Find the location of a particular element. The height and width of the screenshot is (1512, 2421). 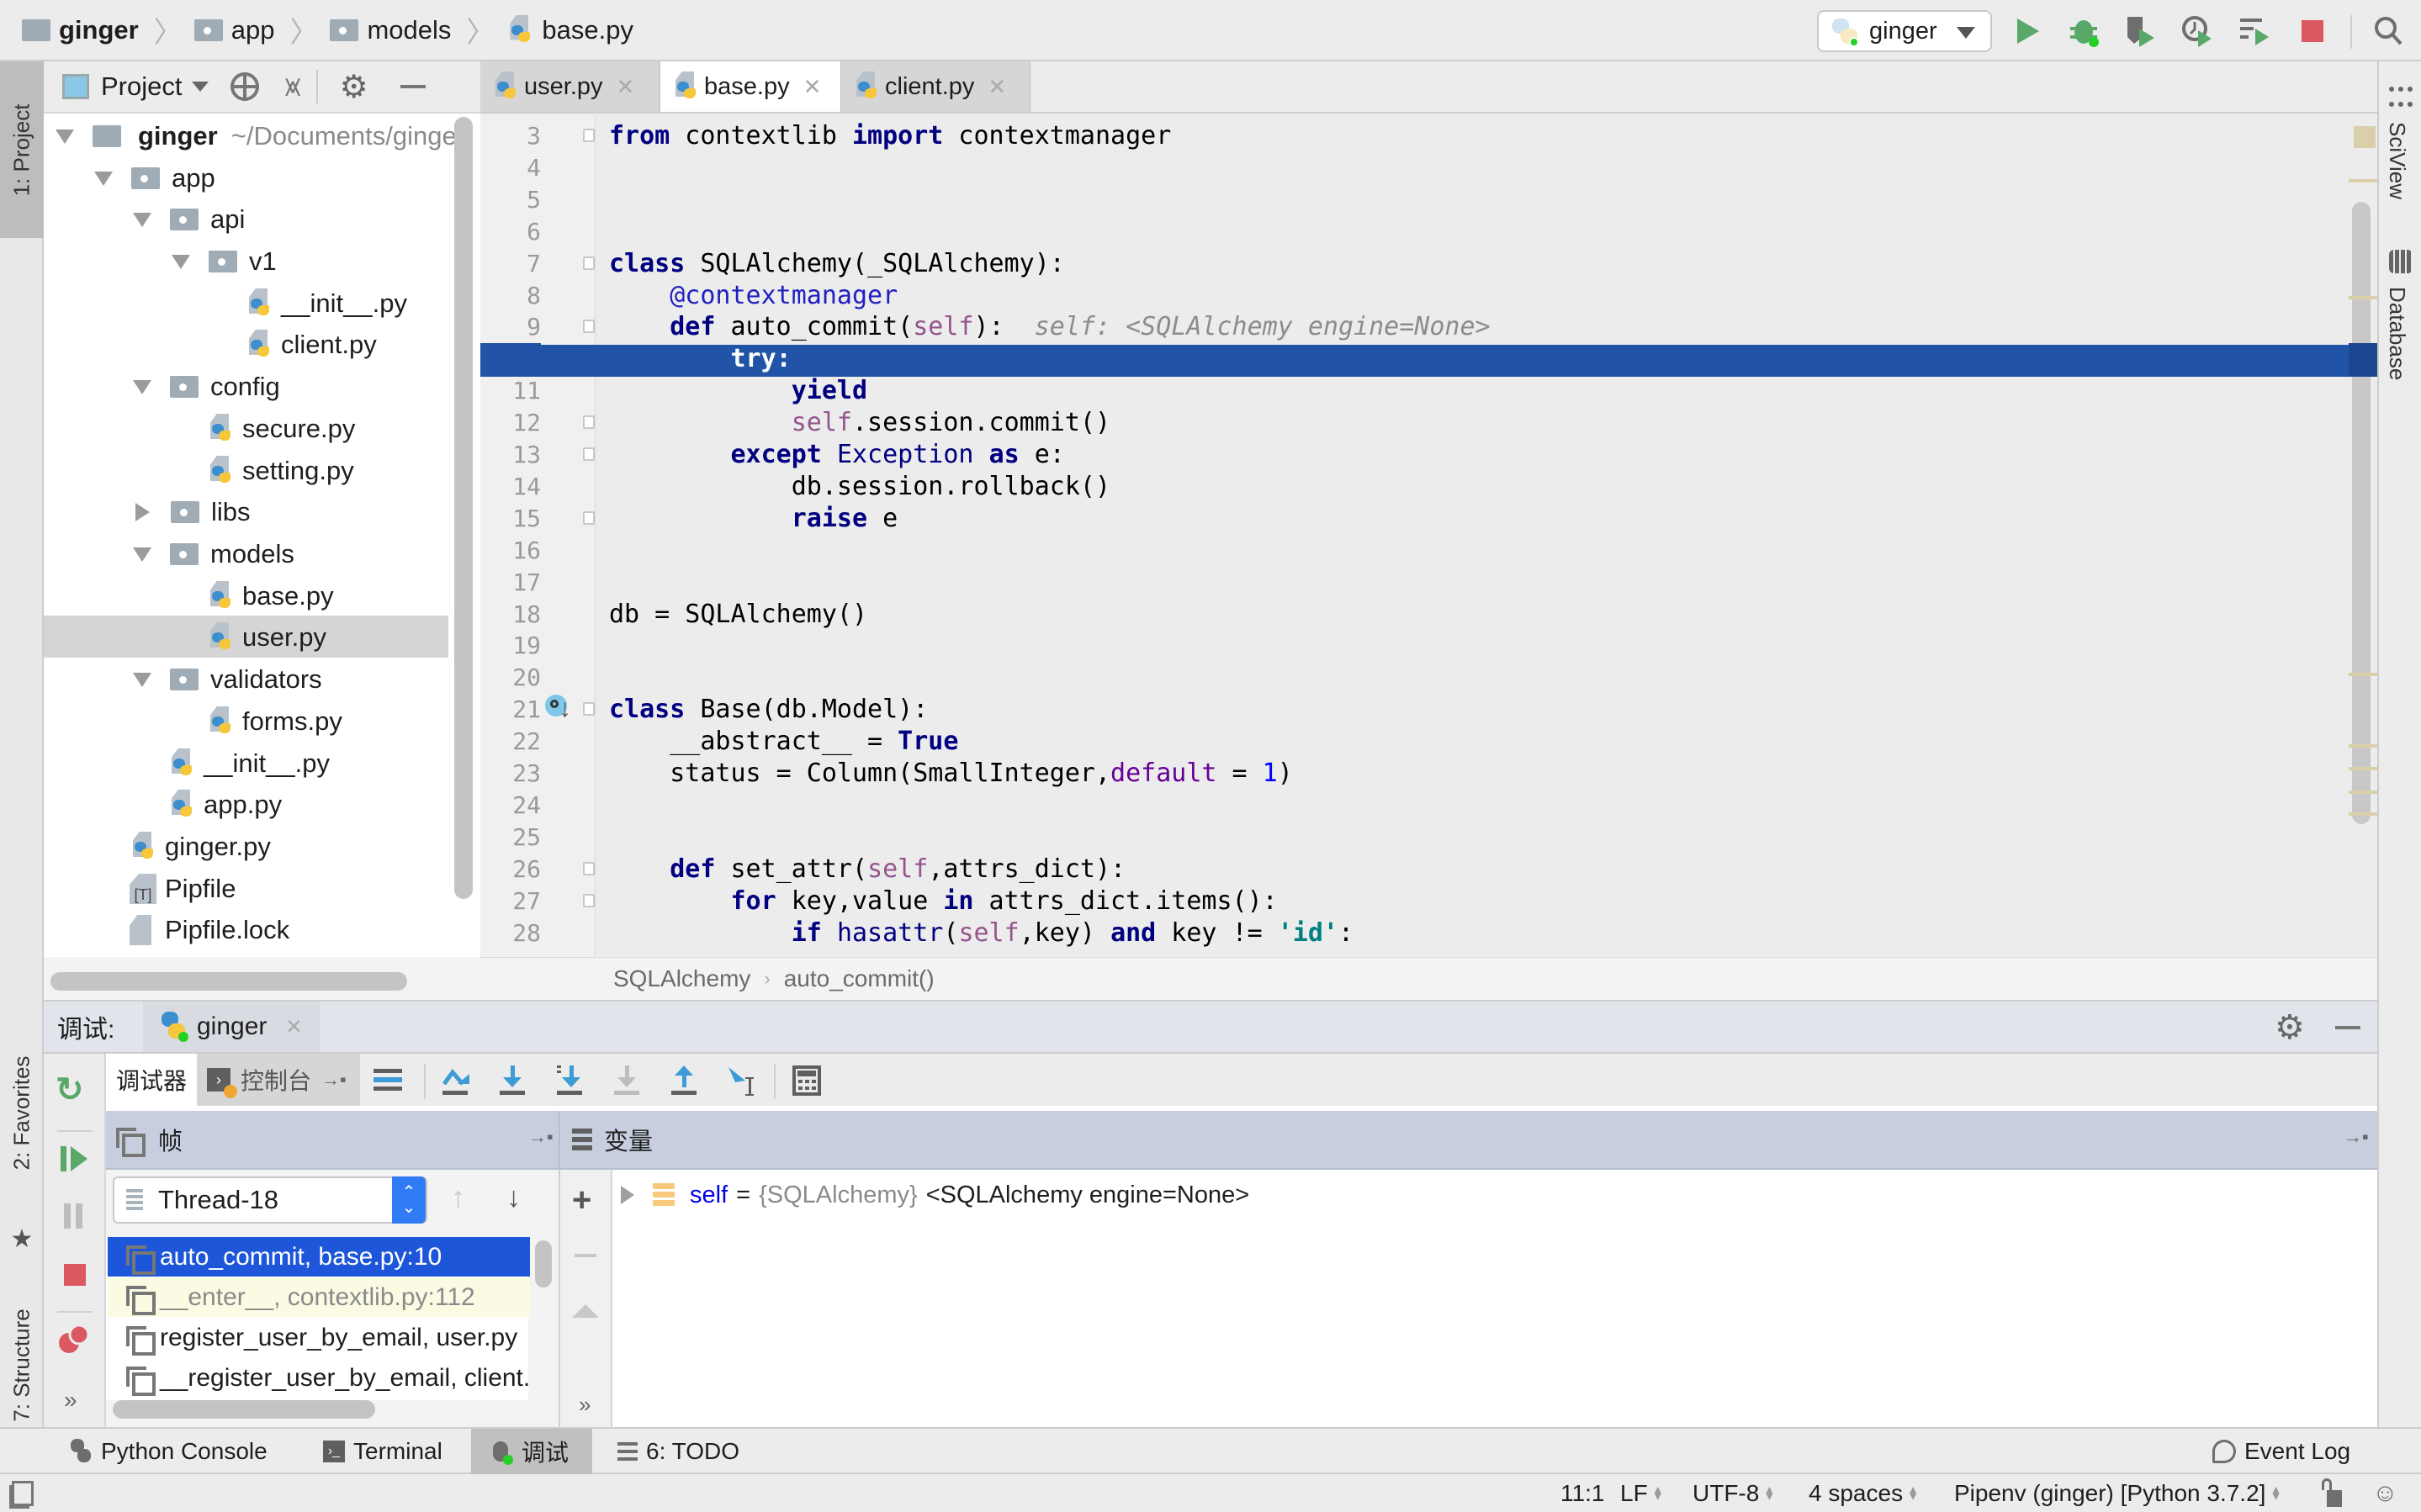

event-log-button: Event Log is located at coordinates (2282, 1451).